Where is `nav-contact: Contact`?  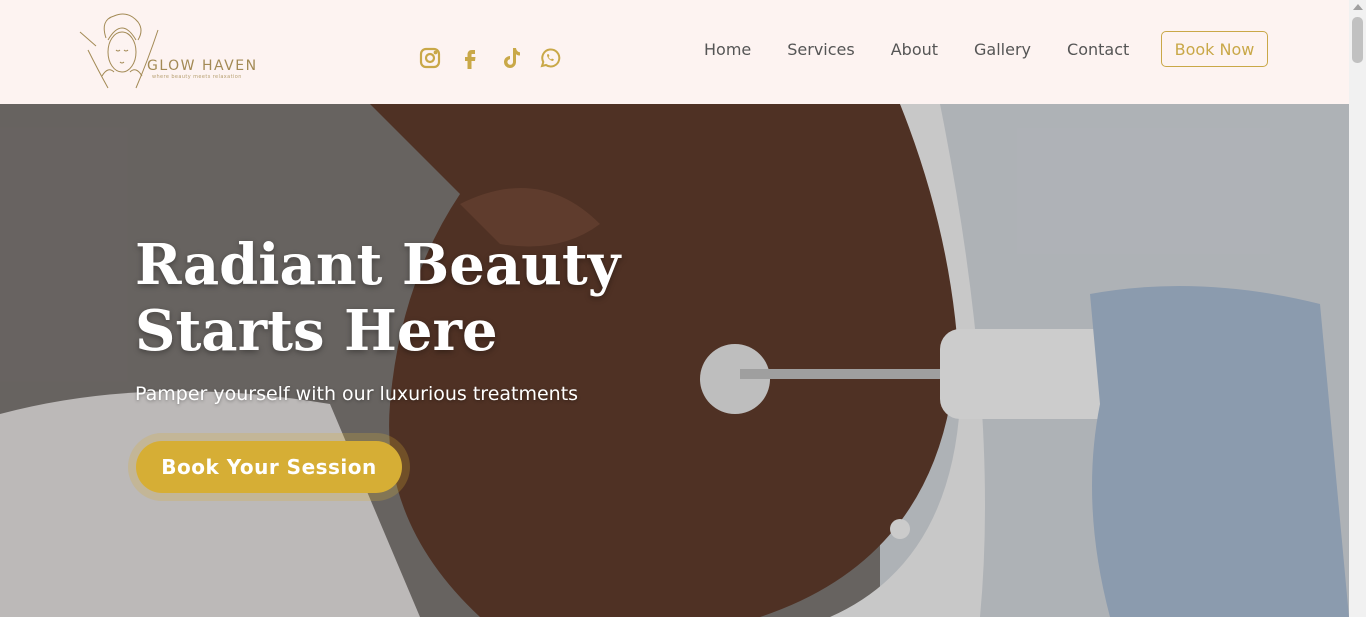
nav-contact: Contact is located at coordinates (1098, 49).